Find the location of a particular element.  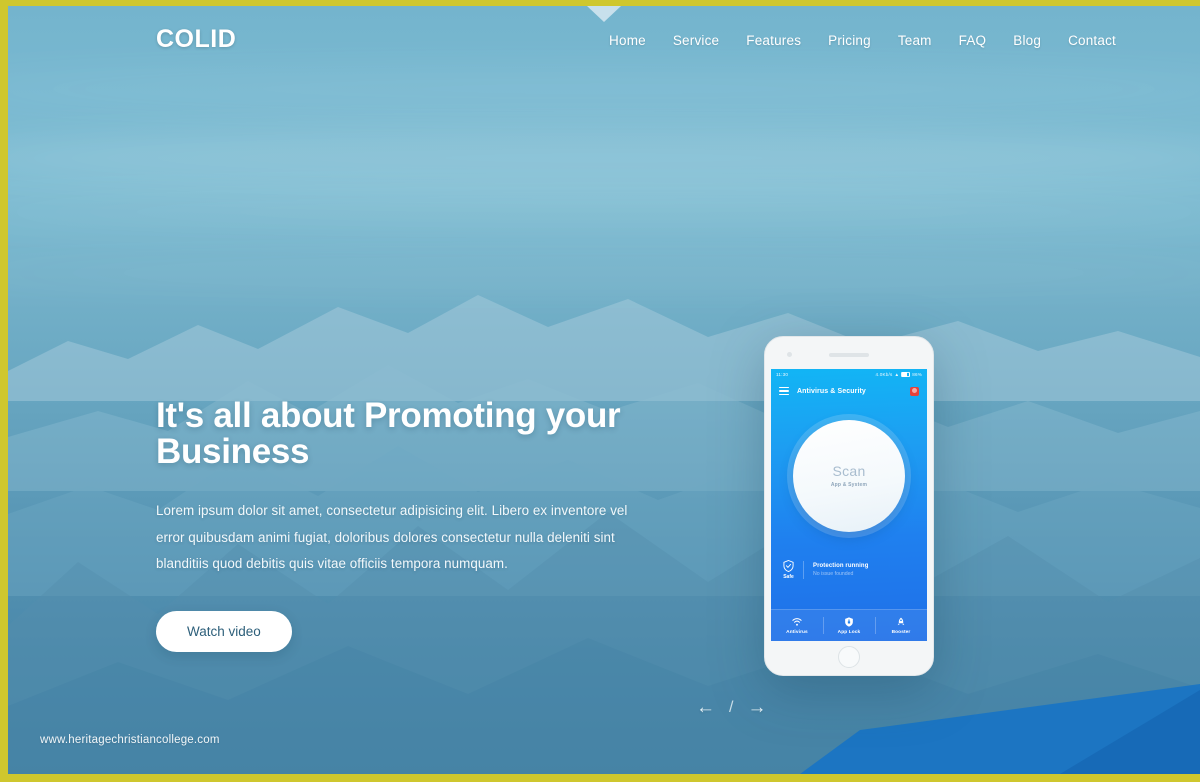

phone-app-bar: Antivirus & Security is located at coordinates (849, 391).